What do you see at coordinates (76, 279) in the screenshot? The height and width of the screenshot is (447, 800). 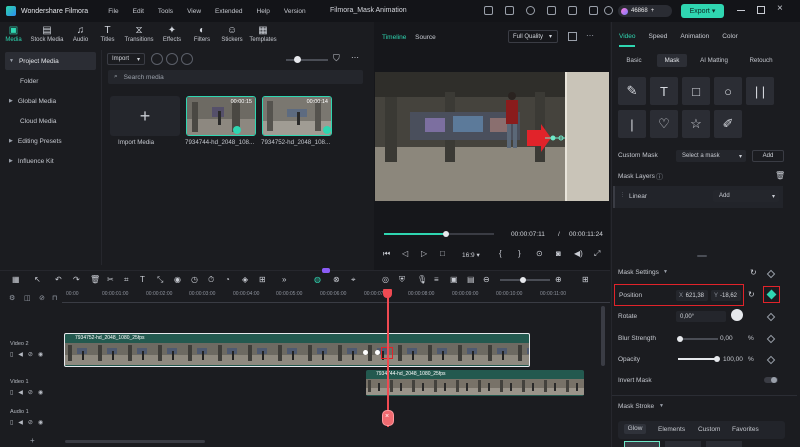 I see `redo-icon: ↷` at bounding box center [76, 279].